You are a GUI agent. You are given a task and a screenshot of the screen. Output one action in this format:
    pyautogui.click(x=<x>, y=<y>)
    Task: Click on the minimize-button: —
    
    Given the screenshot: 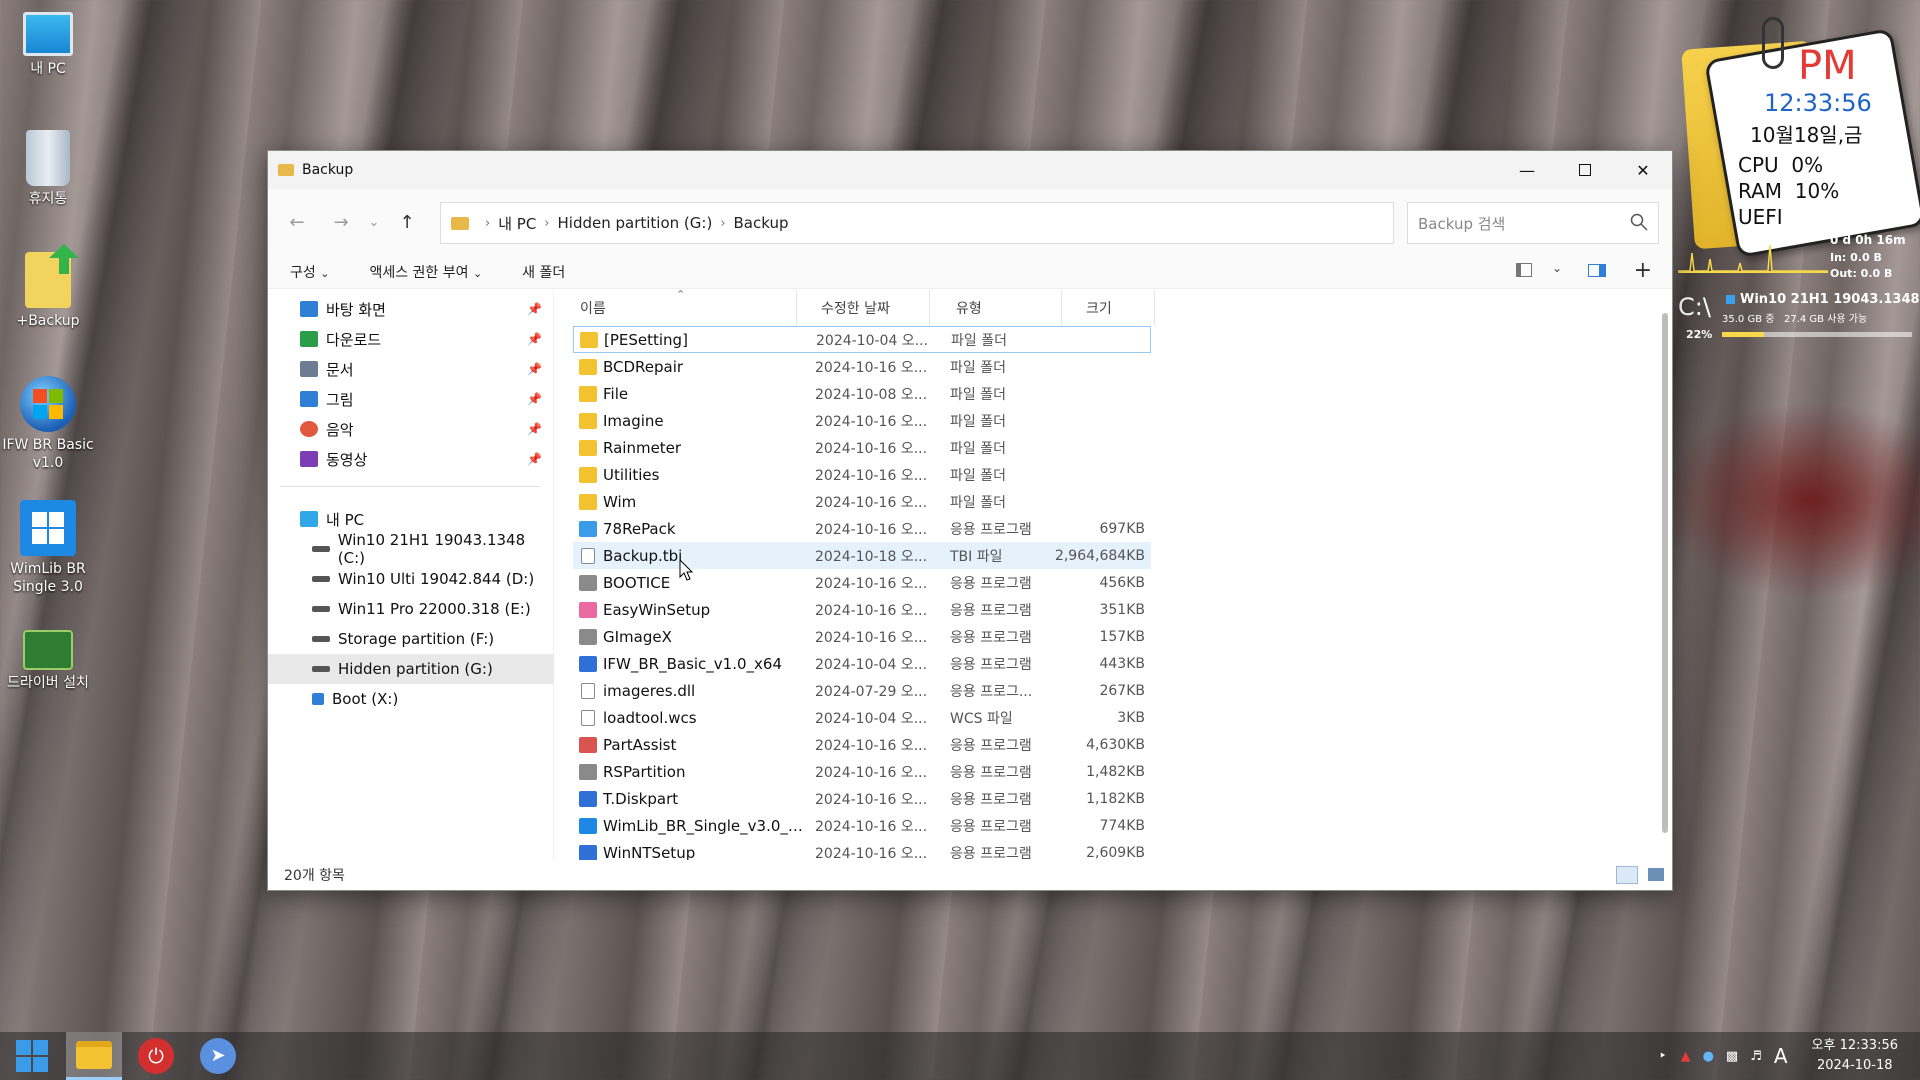 What is the action you would take?
    pyautogui.click(x=1527, y=170)
    